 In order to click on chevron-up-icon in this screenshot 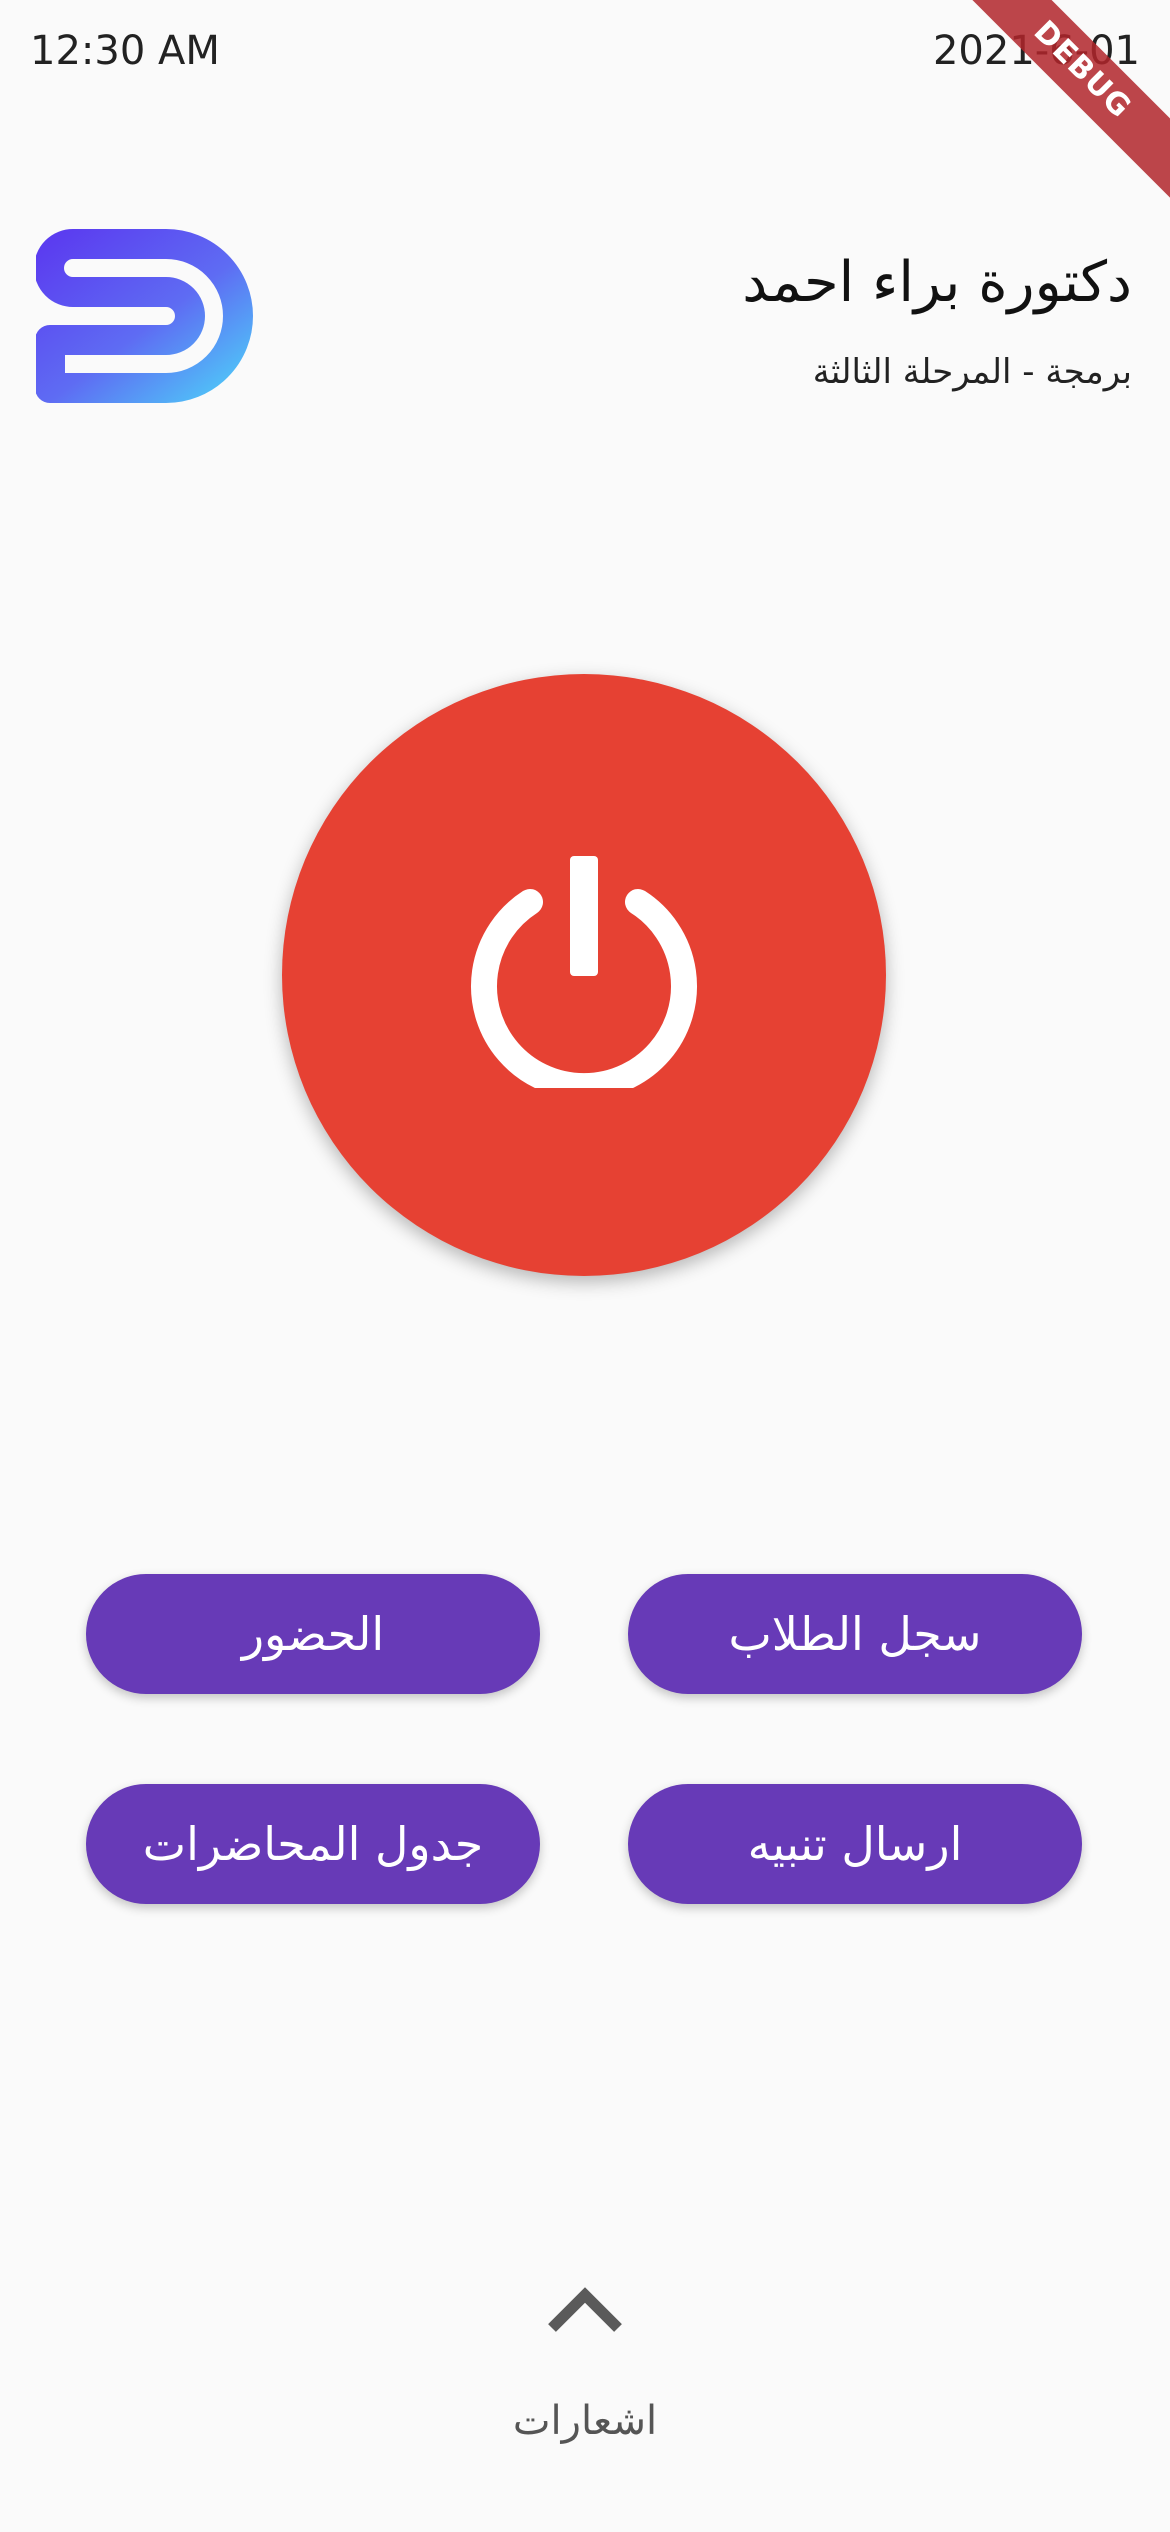, I will do `click(585, 2310)`.